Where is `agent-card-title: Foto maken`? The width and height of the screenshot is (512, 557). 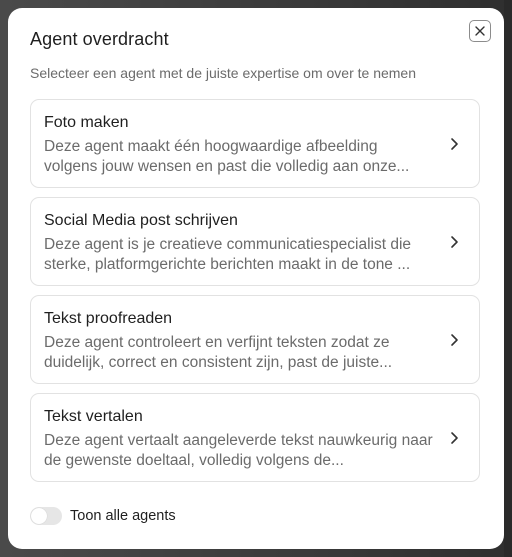
agent-card-title: Foto maken is located at coordinates (86, 122).